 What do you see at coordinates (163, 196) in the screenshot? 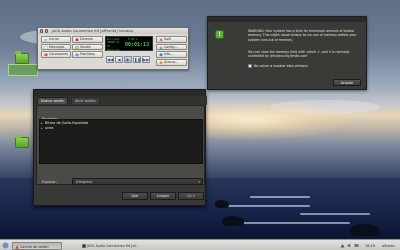
I see `clear-button: Limpiar` at bounding box center [163, 196].